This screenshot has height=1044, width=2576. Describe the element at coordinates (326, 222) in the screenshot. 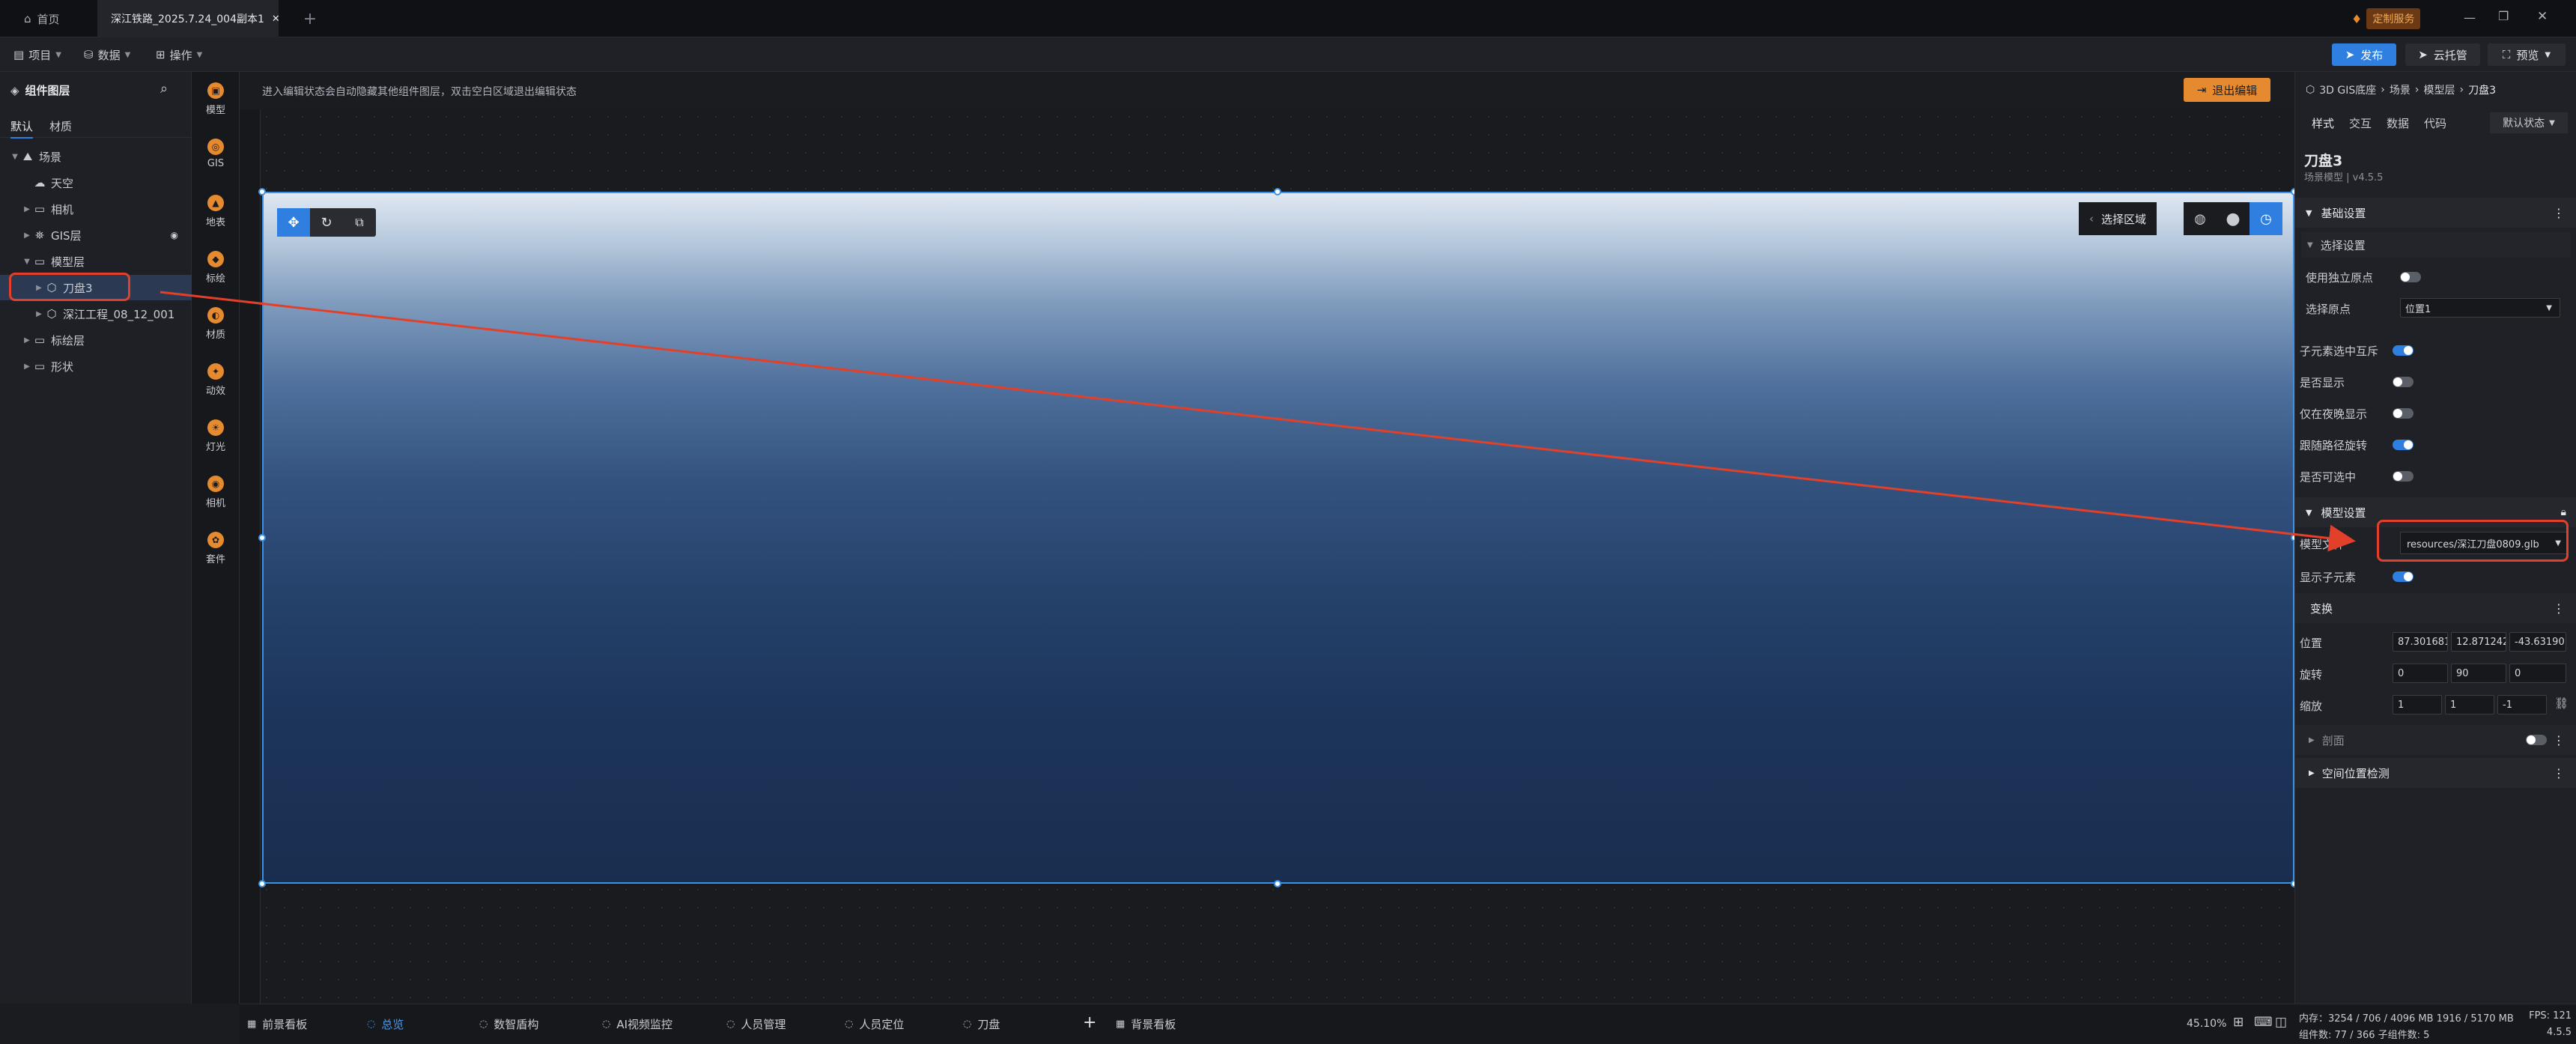

I see `rotate-icon: ↻` at that location.